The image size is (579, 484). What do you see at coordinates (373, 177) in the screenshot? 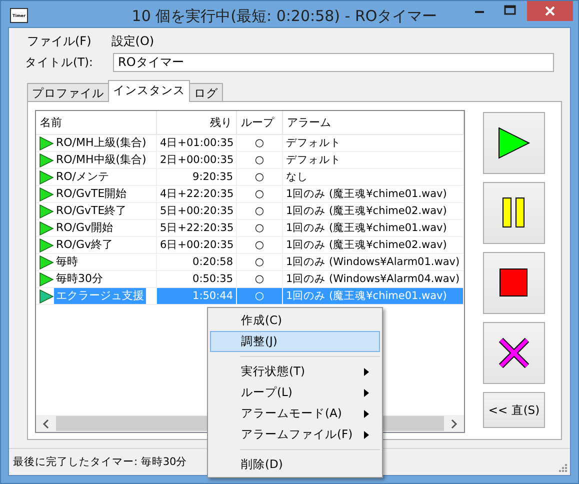
I see `alarm-cell: なし` at bounding box center [373, 177].